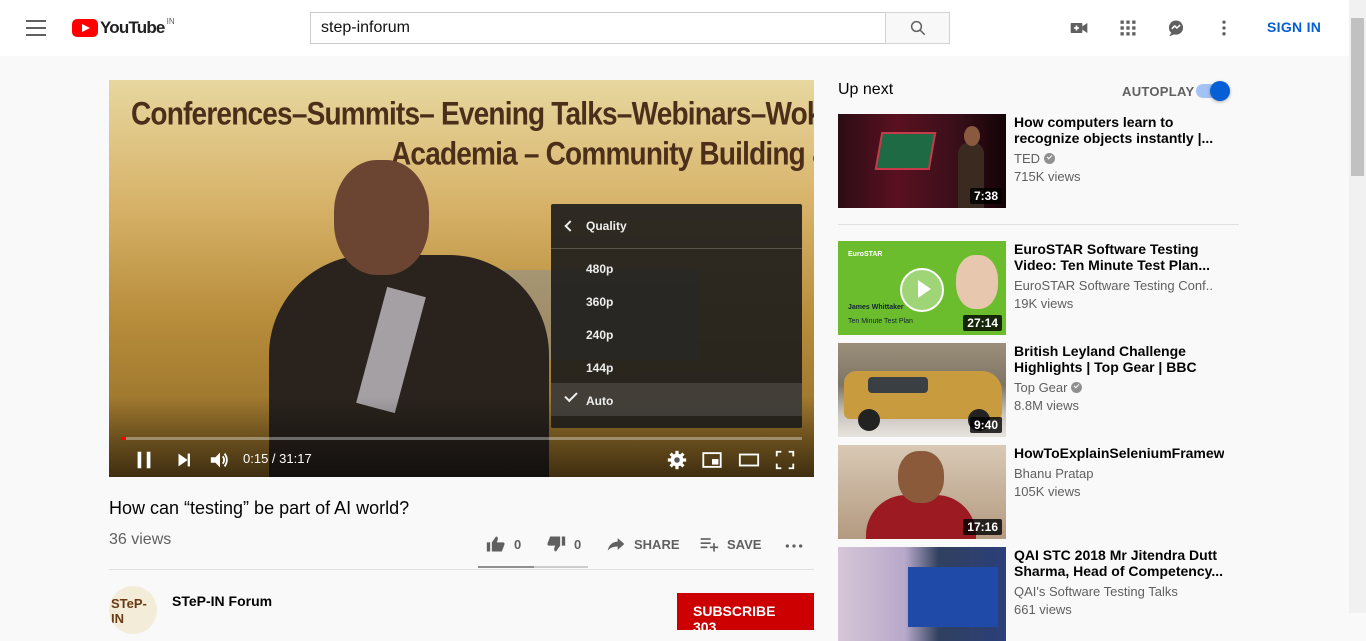 The height and width of the screenshot is (641, 1366). What do you see at coordinates (865, 254) in the screenshot?
I see `thumbnail-brand: EuroSTAR` at bounding box center [865, 254].